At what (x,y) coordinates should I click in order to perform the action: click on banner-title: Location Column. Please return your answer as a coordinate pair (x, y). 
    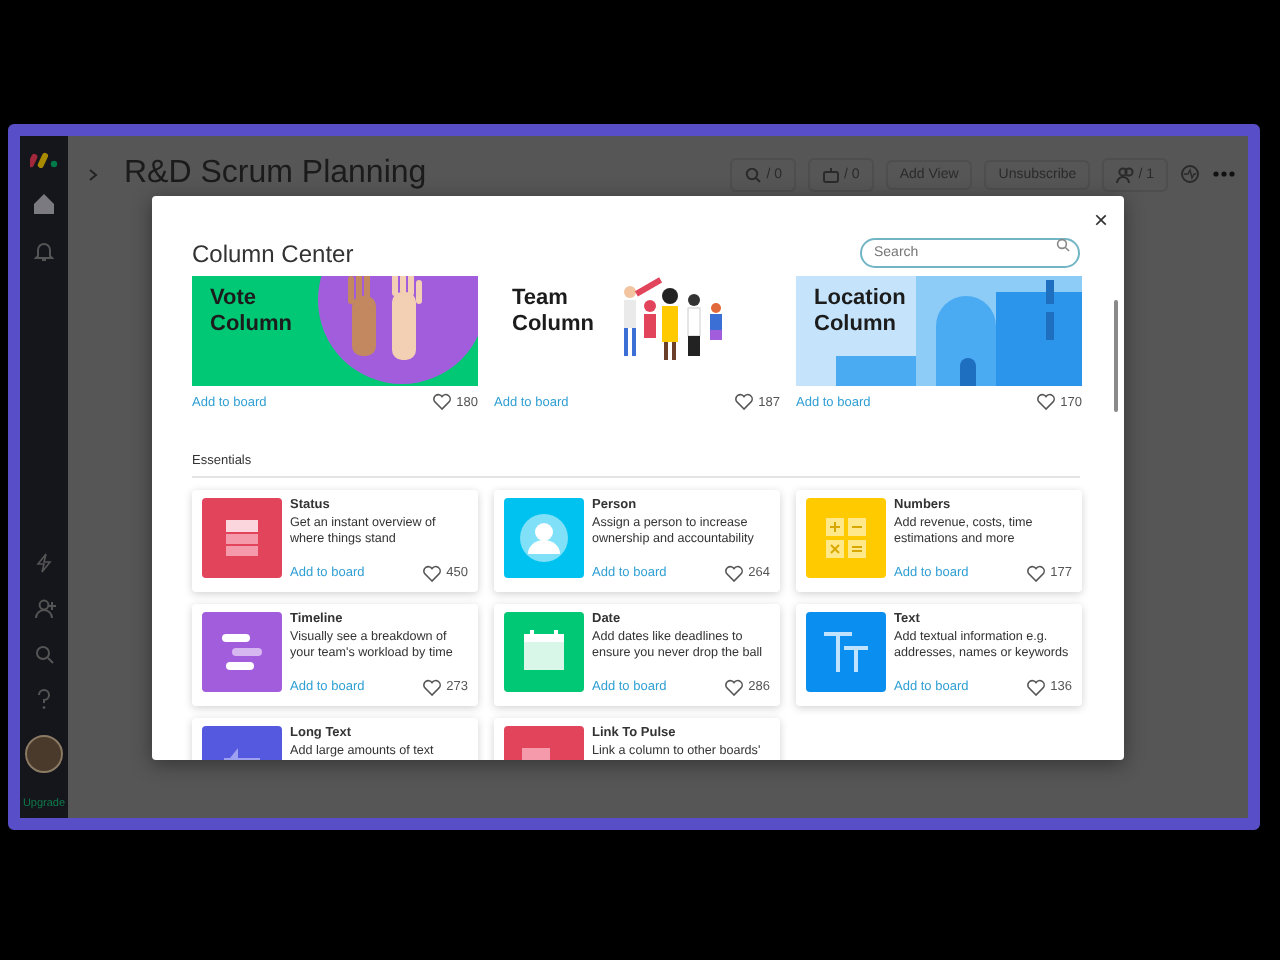
    Looking at the image, I should click on (860, 311).